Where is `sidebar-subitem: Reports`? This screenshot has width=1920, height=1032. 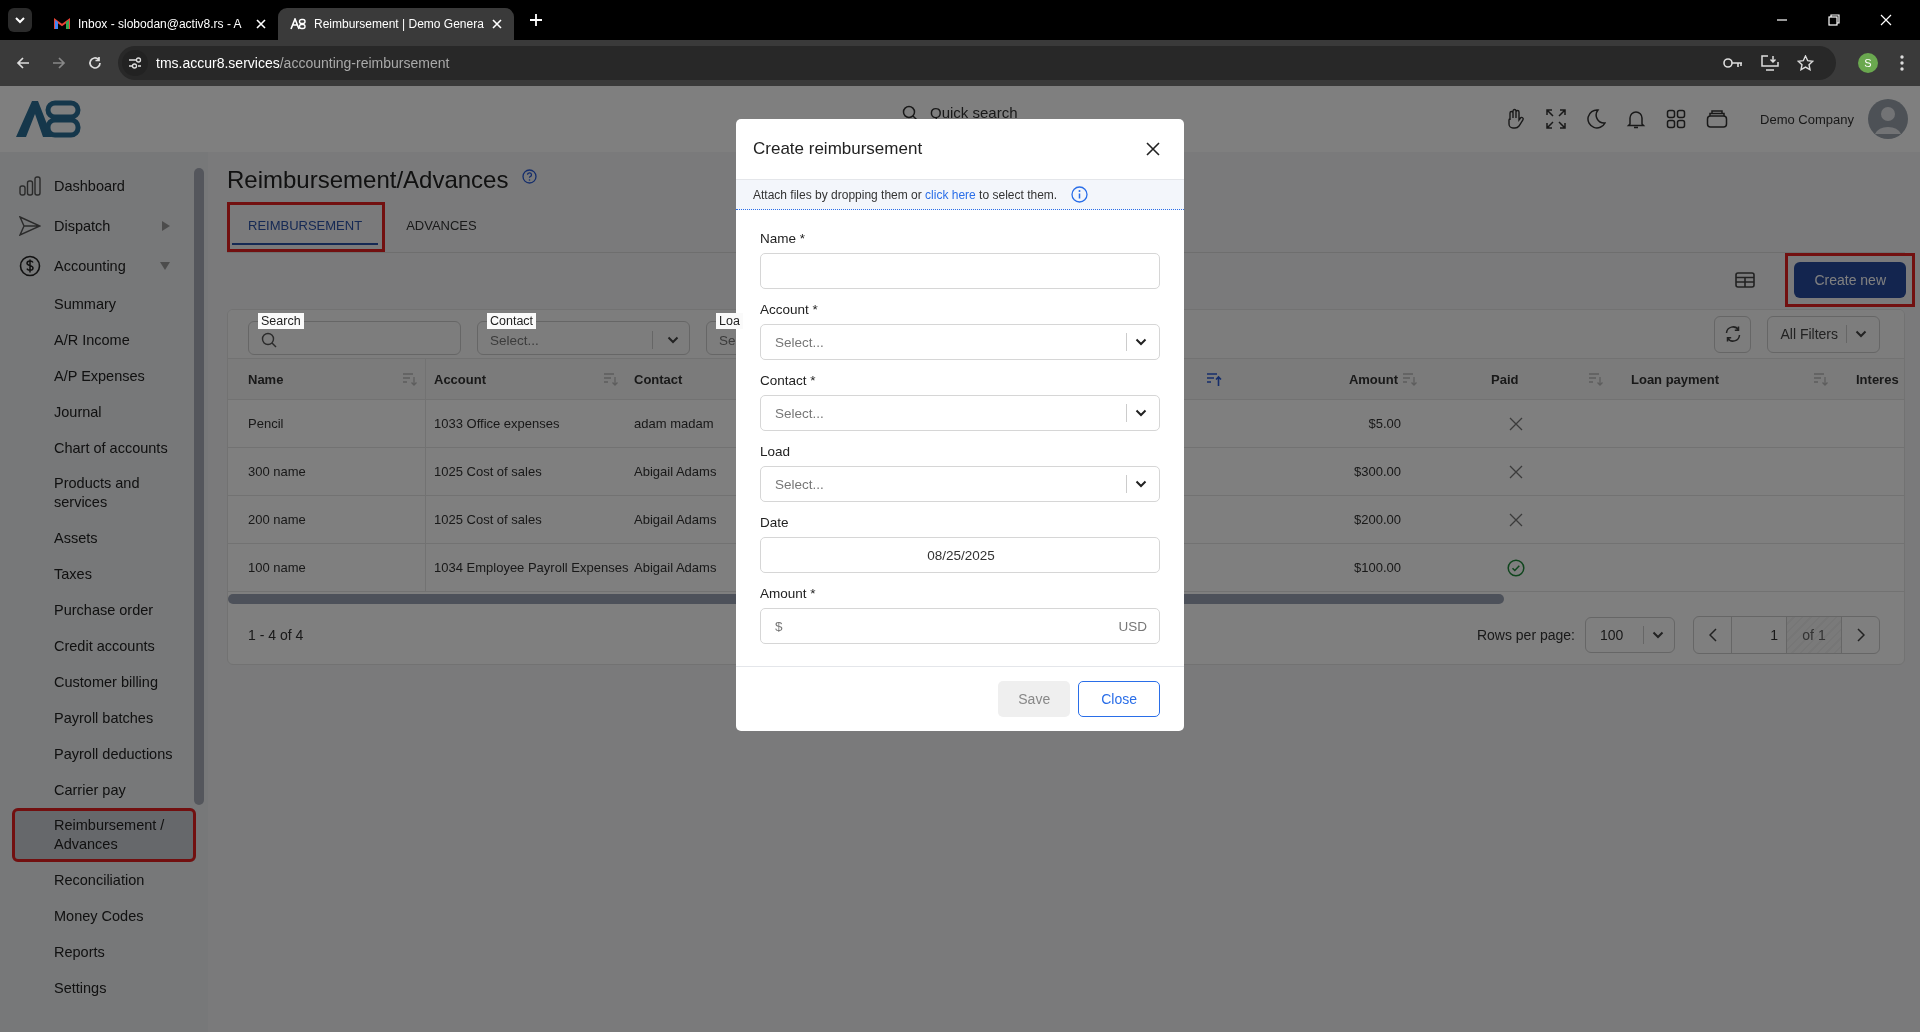
sidebar-subitem: Reports is located at coordinates (104, 952).